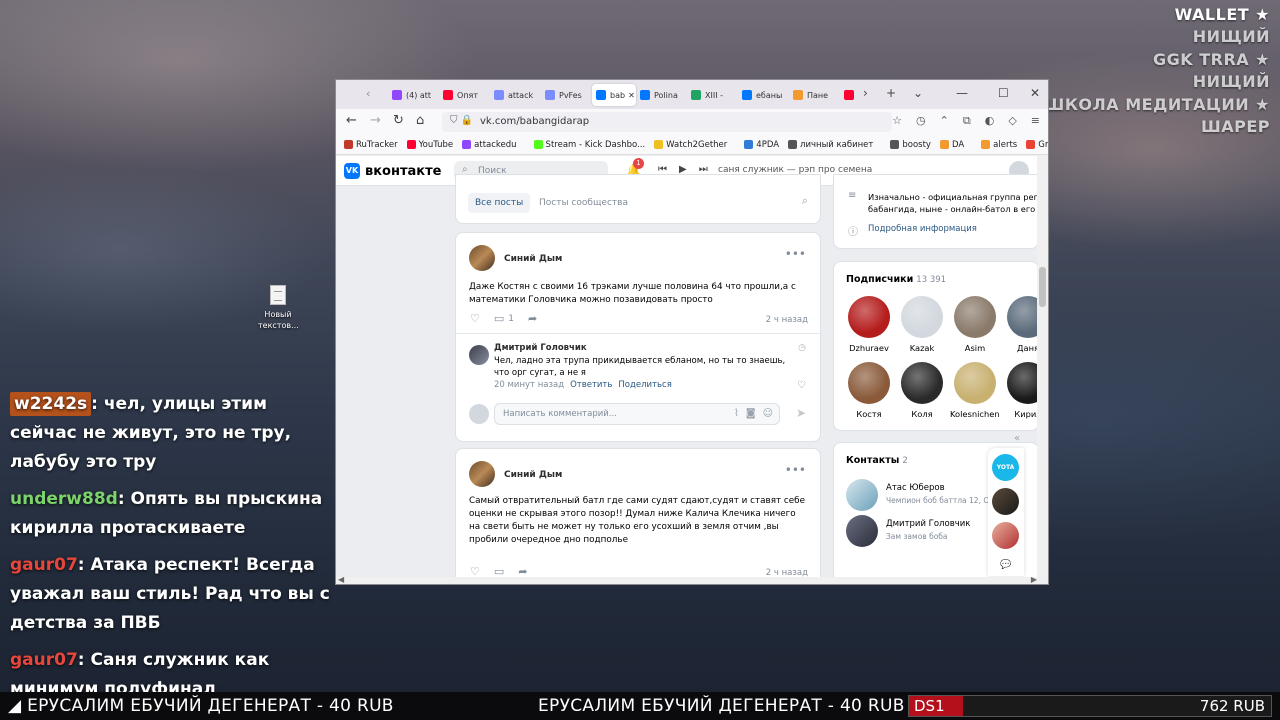  Describe the element at coordinates (661, 95) in the screenshot. I see `browser-tab: Polina` at that location.